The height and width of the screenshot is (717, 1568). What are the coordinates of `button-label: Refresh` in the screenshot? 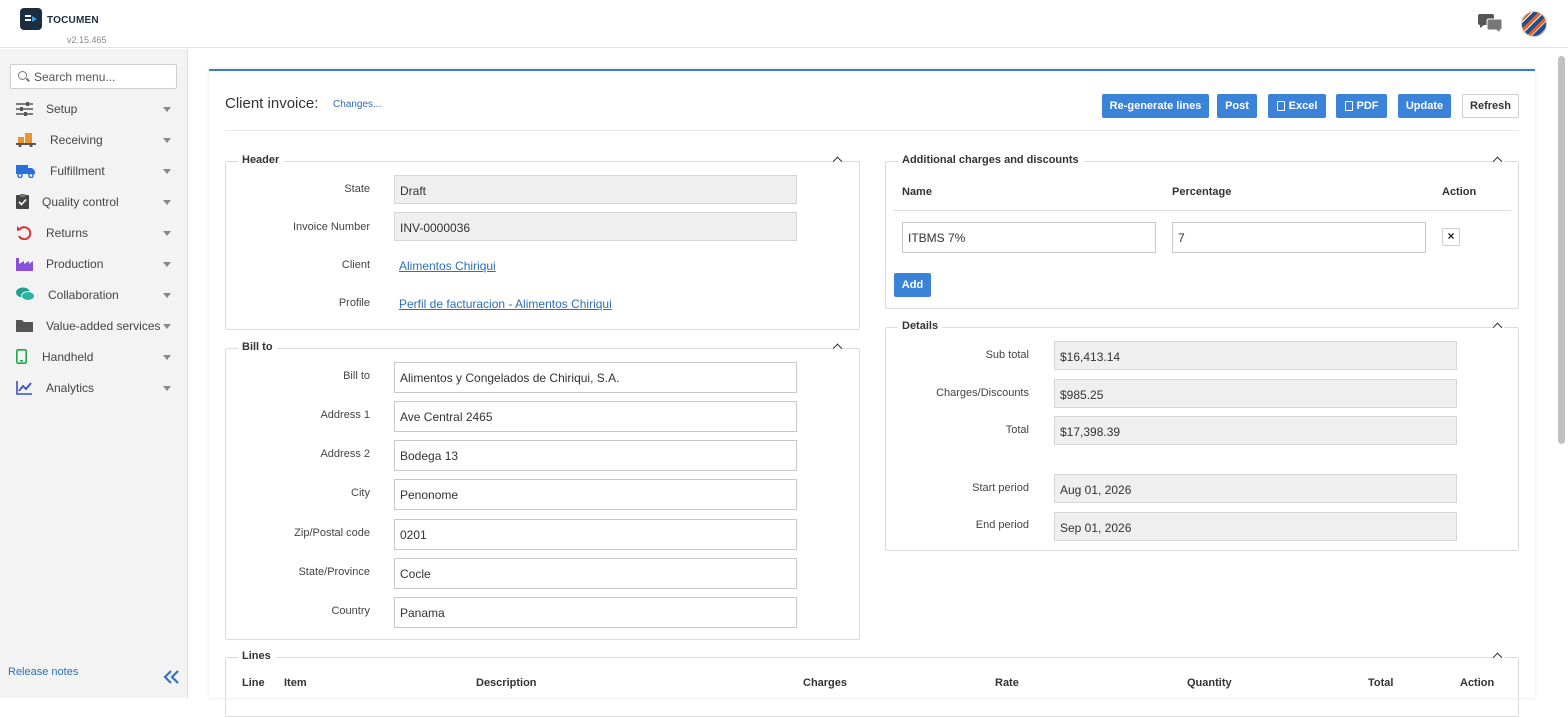 It's located at (1490, 106).